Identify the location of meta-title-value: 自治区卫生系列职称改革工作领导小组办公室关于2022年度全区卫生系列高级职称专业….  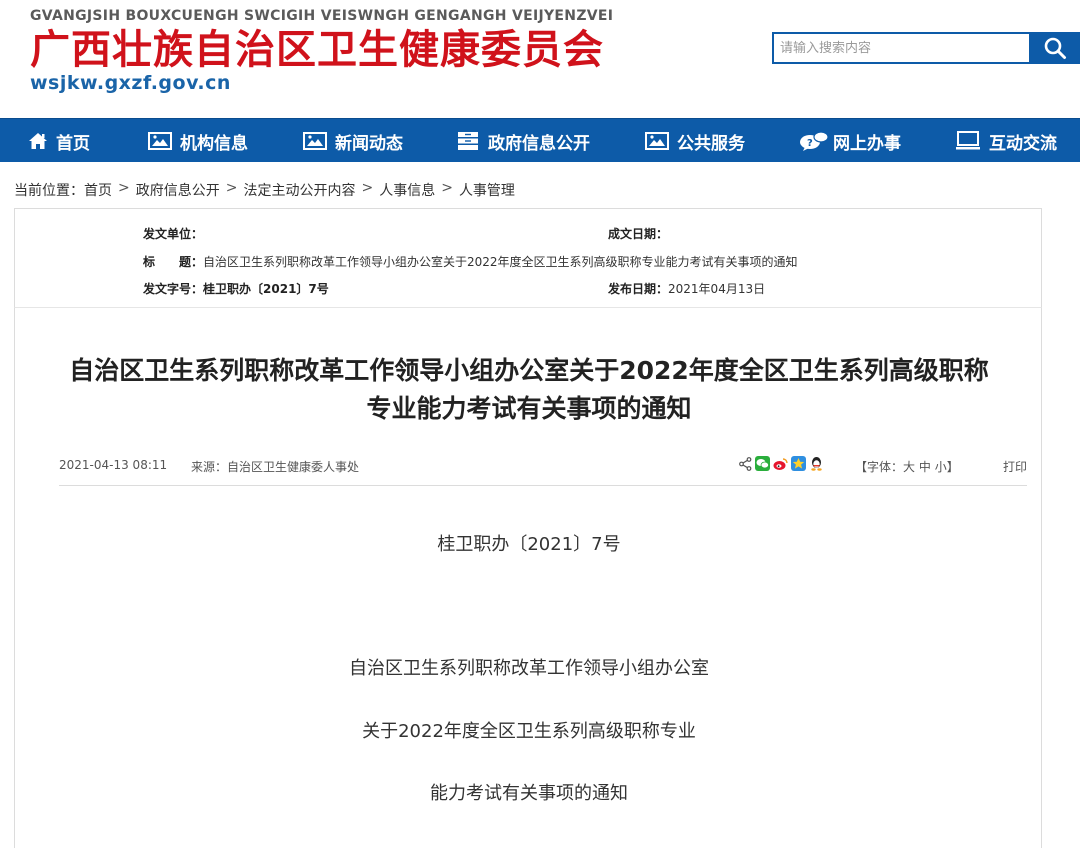
(500, 262).